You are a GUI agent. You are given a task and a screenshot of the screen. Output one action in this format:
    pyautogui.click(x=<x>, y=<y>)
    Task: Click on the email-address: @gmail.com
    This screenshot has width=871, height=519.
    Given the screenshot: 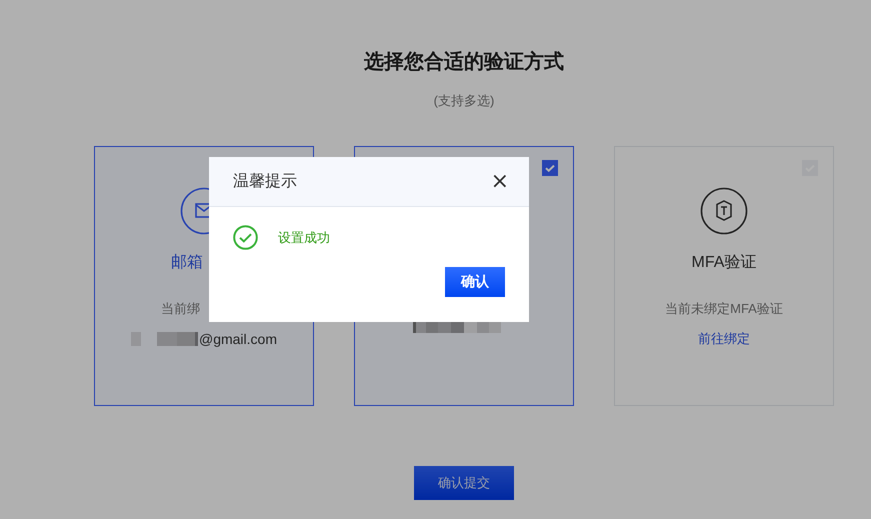 What is the action you would take?
    pyautogui.click(x=237, y=339)
    